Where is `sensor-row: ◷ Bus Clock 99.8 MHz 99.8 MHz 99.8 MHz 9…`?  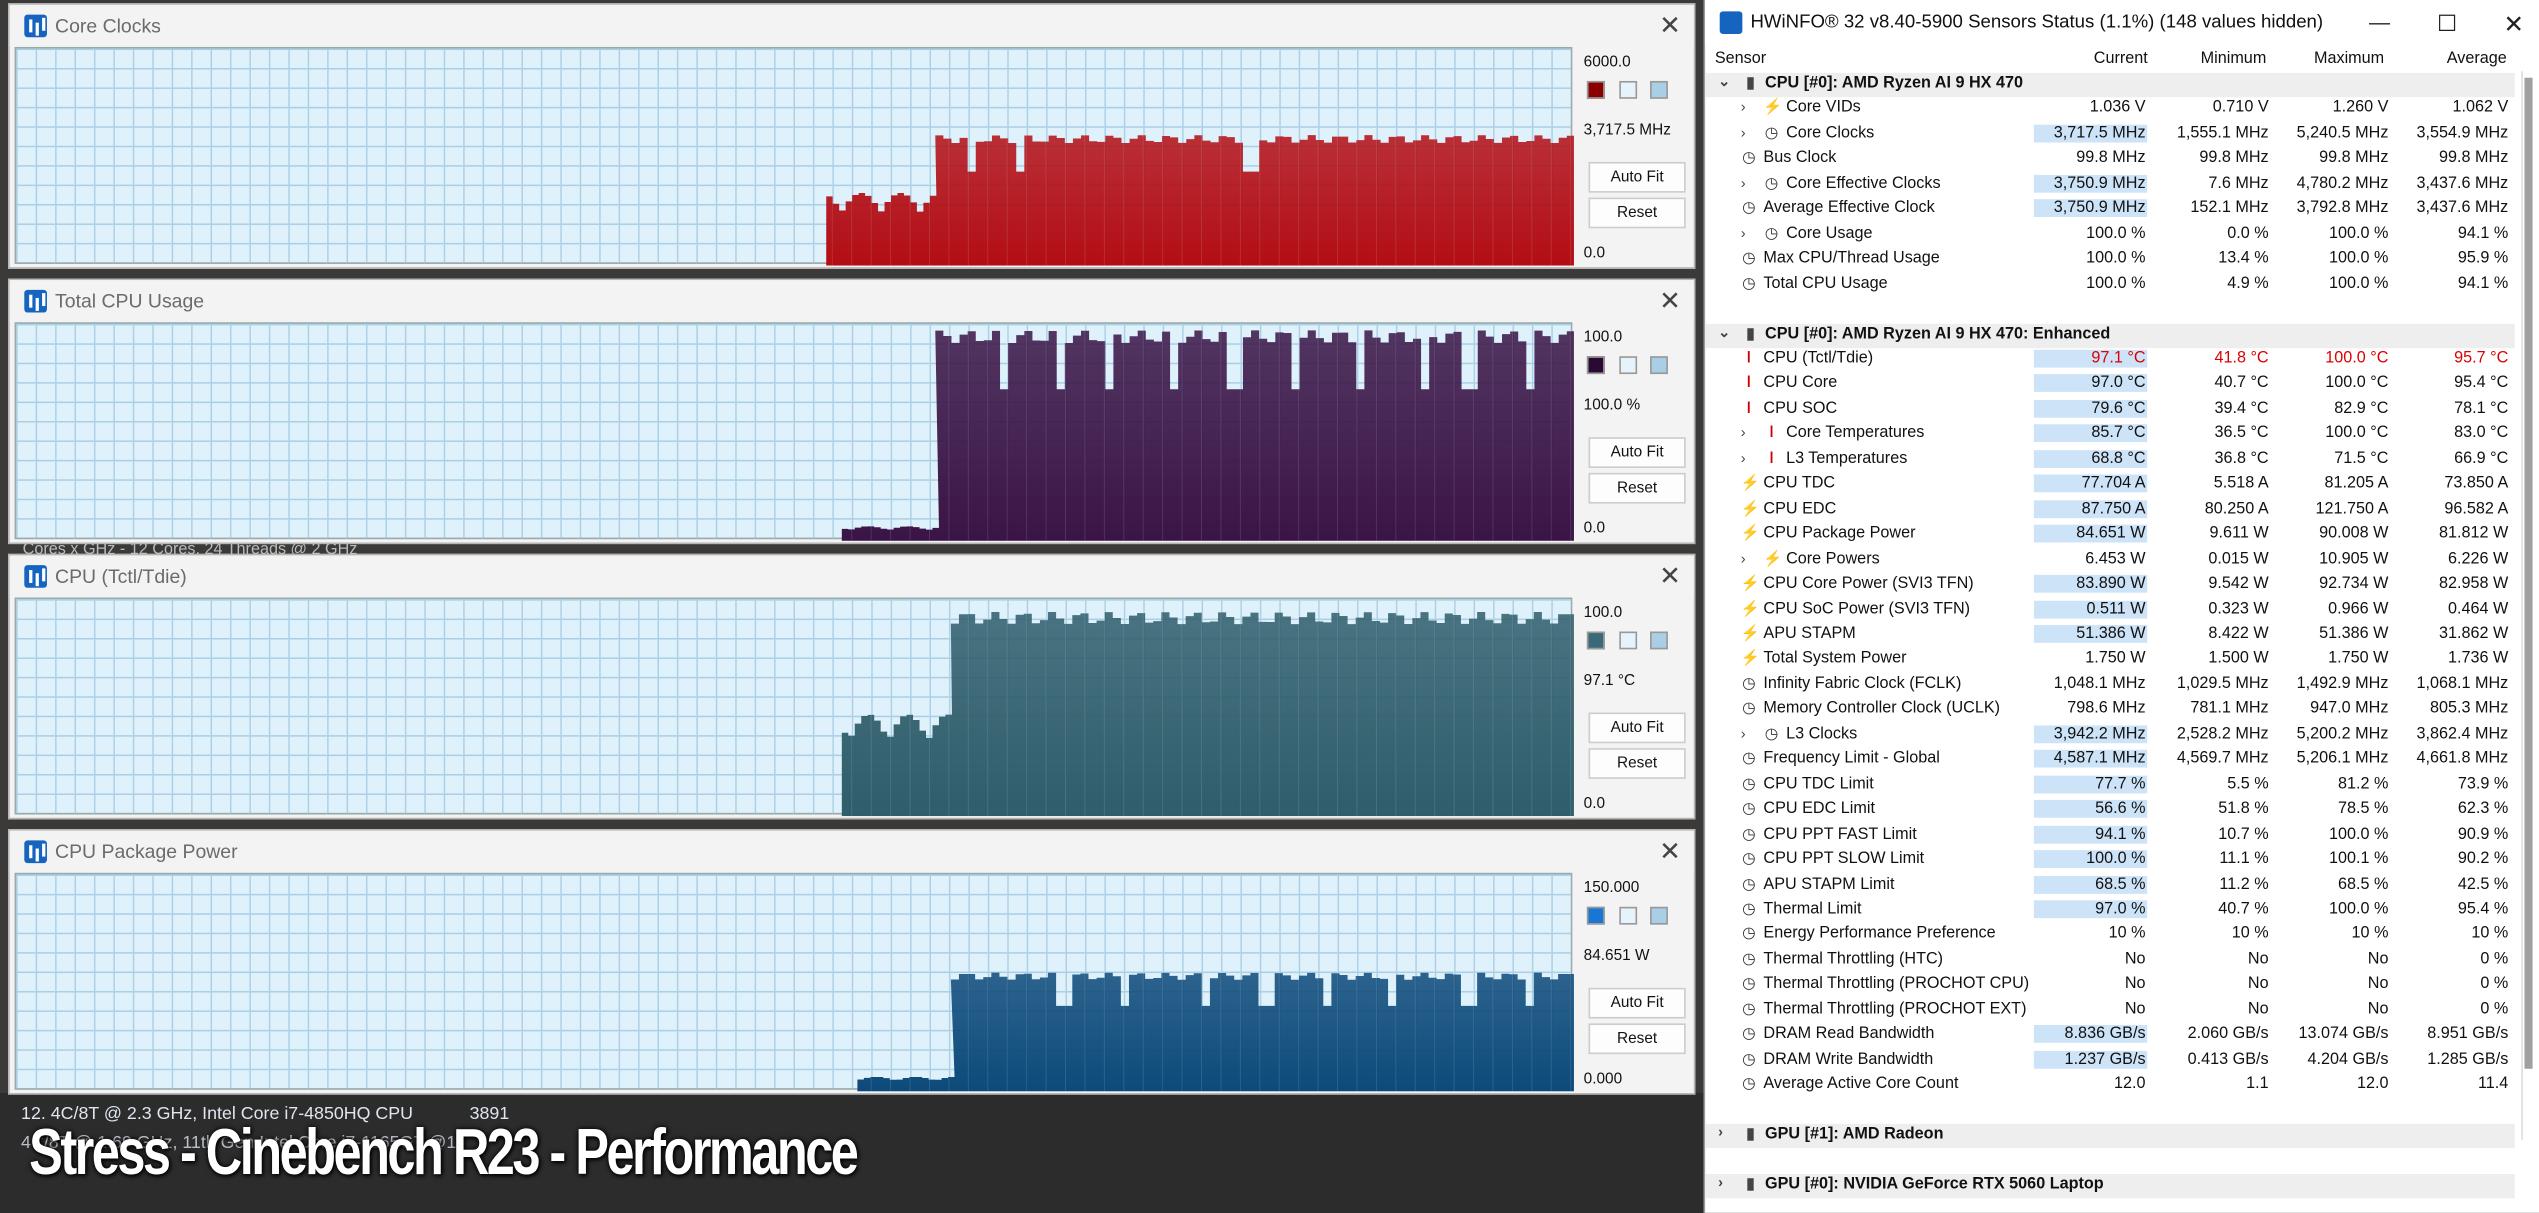
sensor-row: ◷ Bus Clock 99.8 MHz 99.8 MHz 99.8 MHz 9… is located at coordinates (2110, 160).